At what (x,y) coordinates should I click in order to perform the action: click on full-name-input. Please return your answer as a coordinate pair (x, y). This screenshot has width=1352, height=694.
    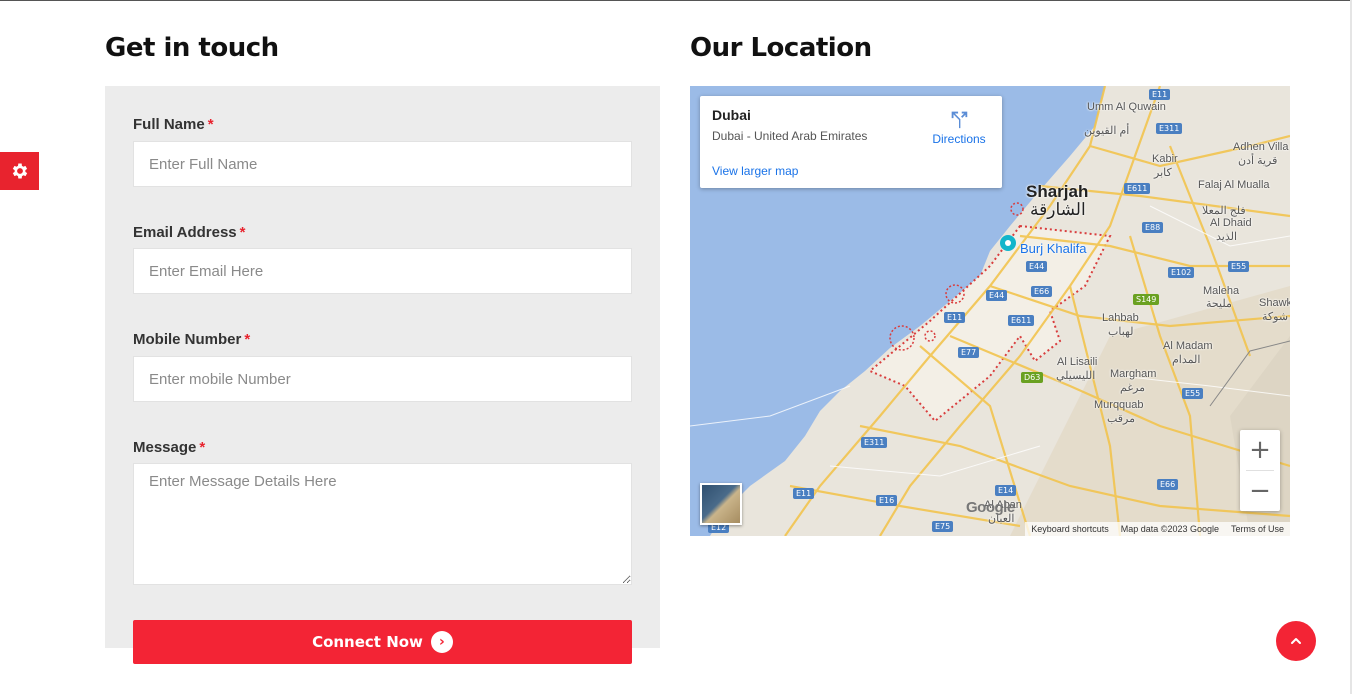
    Looking at the image, I should click on (382, 164).